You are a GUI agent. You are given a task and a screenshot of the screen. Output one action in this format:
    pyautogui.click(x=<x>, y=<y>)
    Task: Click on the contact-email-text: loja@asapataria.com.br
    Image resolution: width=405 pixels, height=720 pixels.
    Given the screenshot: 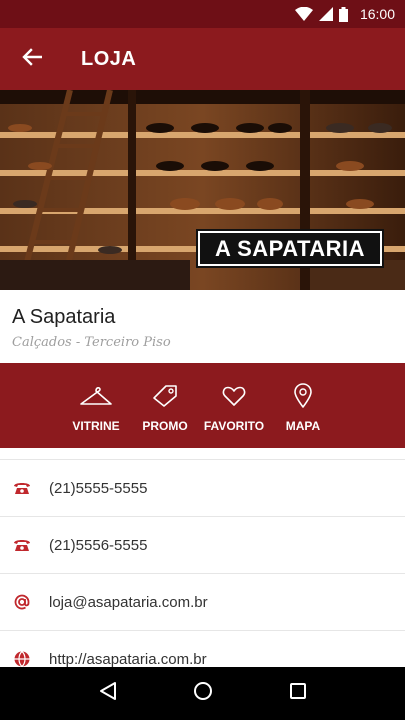 What is the action you would take?
    pyautogui.click(x=128, y=602)
    